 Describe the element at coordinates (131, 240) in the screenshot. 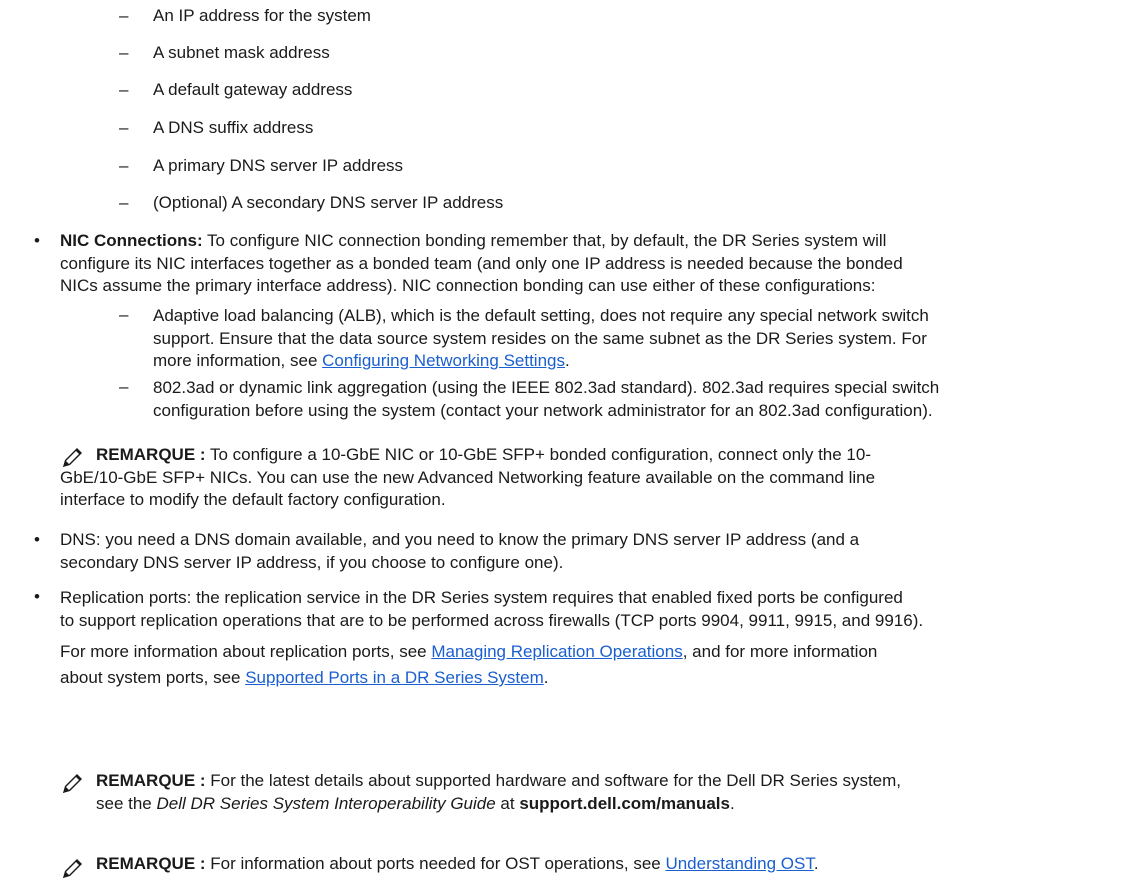

I see `nic-label: NIC Connections:` at that location.